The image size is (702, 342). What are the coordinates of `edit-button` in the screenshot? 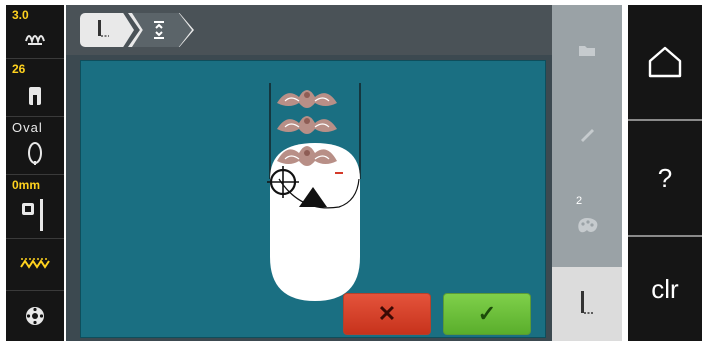 It's located at (587, 134).